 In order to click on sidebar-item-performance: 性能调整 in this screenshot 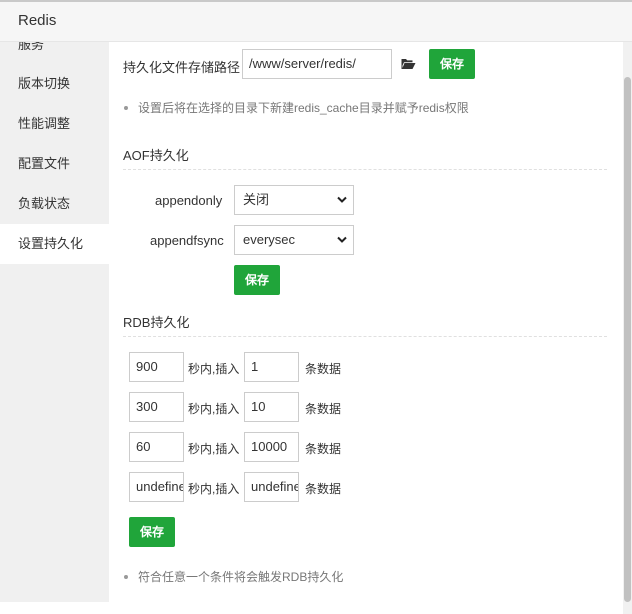, I will do `click(54, 124)`.